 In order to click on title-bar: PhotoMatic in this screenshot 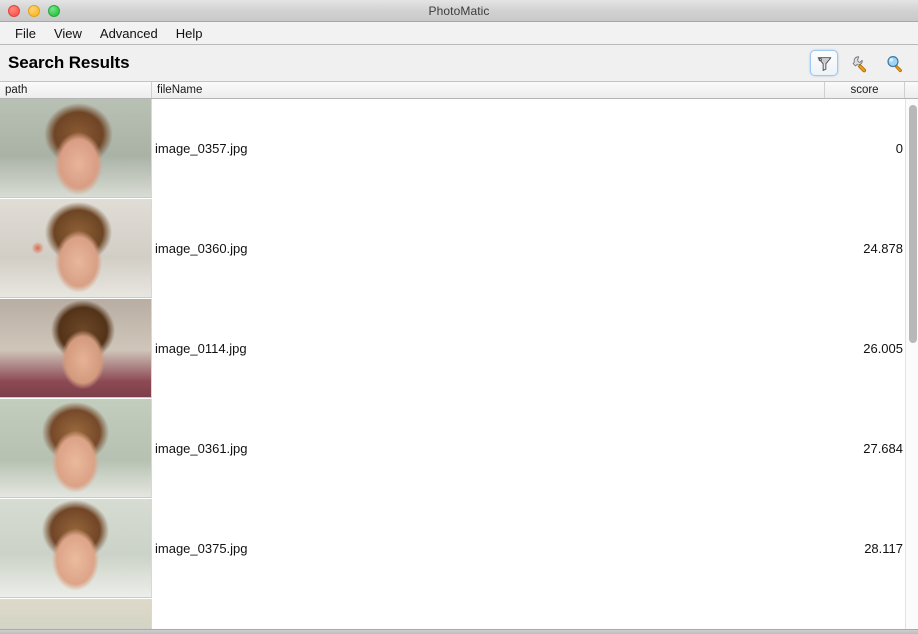, I will do `click(459, 11)`.